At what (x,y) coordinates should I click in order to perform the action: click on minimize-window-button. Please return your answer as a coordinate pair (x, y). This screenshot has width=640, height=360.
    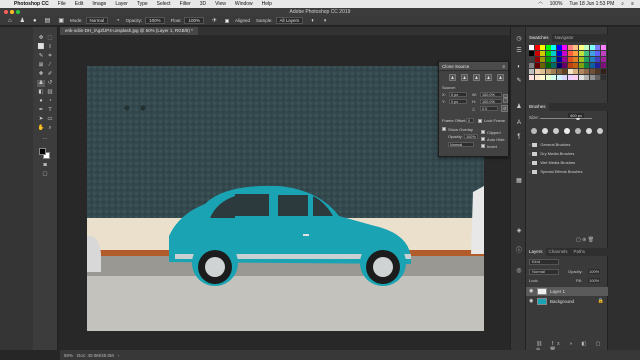
    Looking at the image, I should click on (12, 12).